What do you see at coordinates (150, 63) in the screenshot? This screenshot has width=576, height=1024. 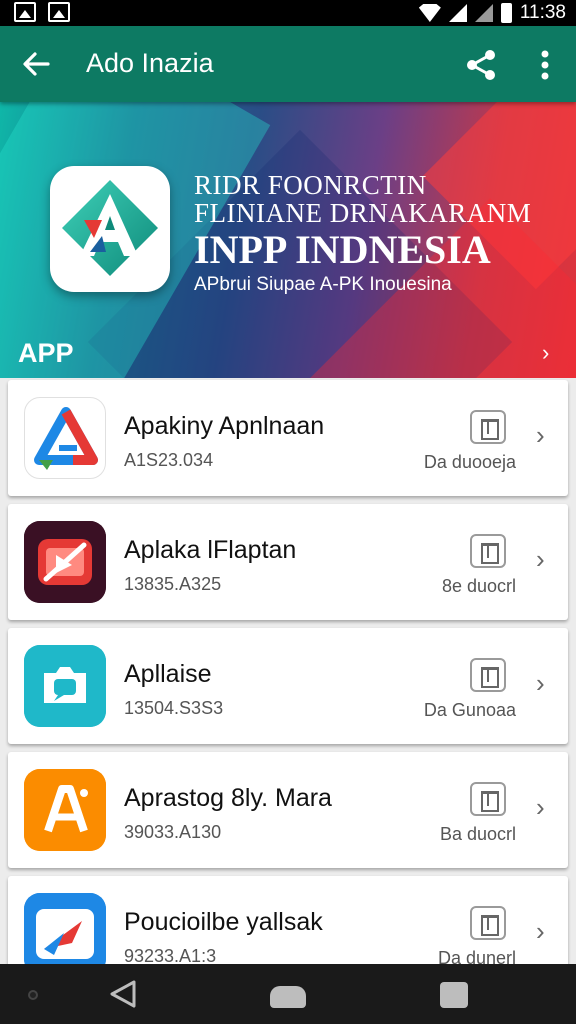 I see `page-title: Ado Inazia` at bounding box center [150, 63].